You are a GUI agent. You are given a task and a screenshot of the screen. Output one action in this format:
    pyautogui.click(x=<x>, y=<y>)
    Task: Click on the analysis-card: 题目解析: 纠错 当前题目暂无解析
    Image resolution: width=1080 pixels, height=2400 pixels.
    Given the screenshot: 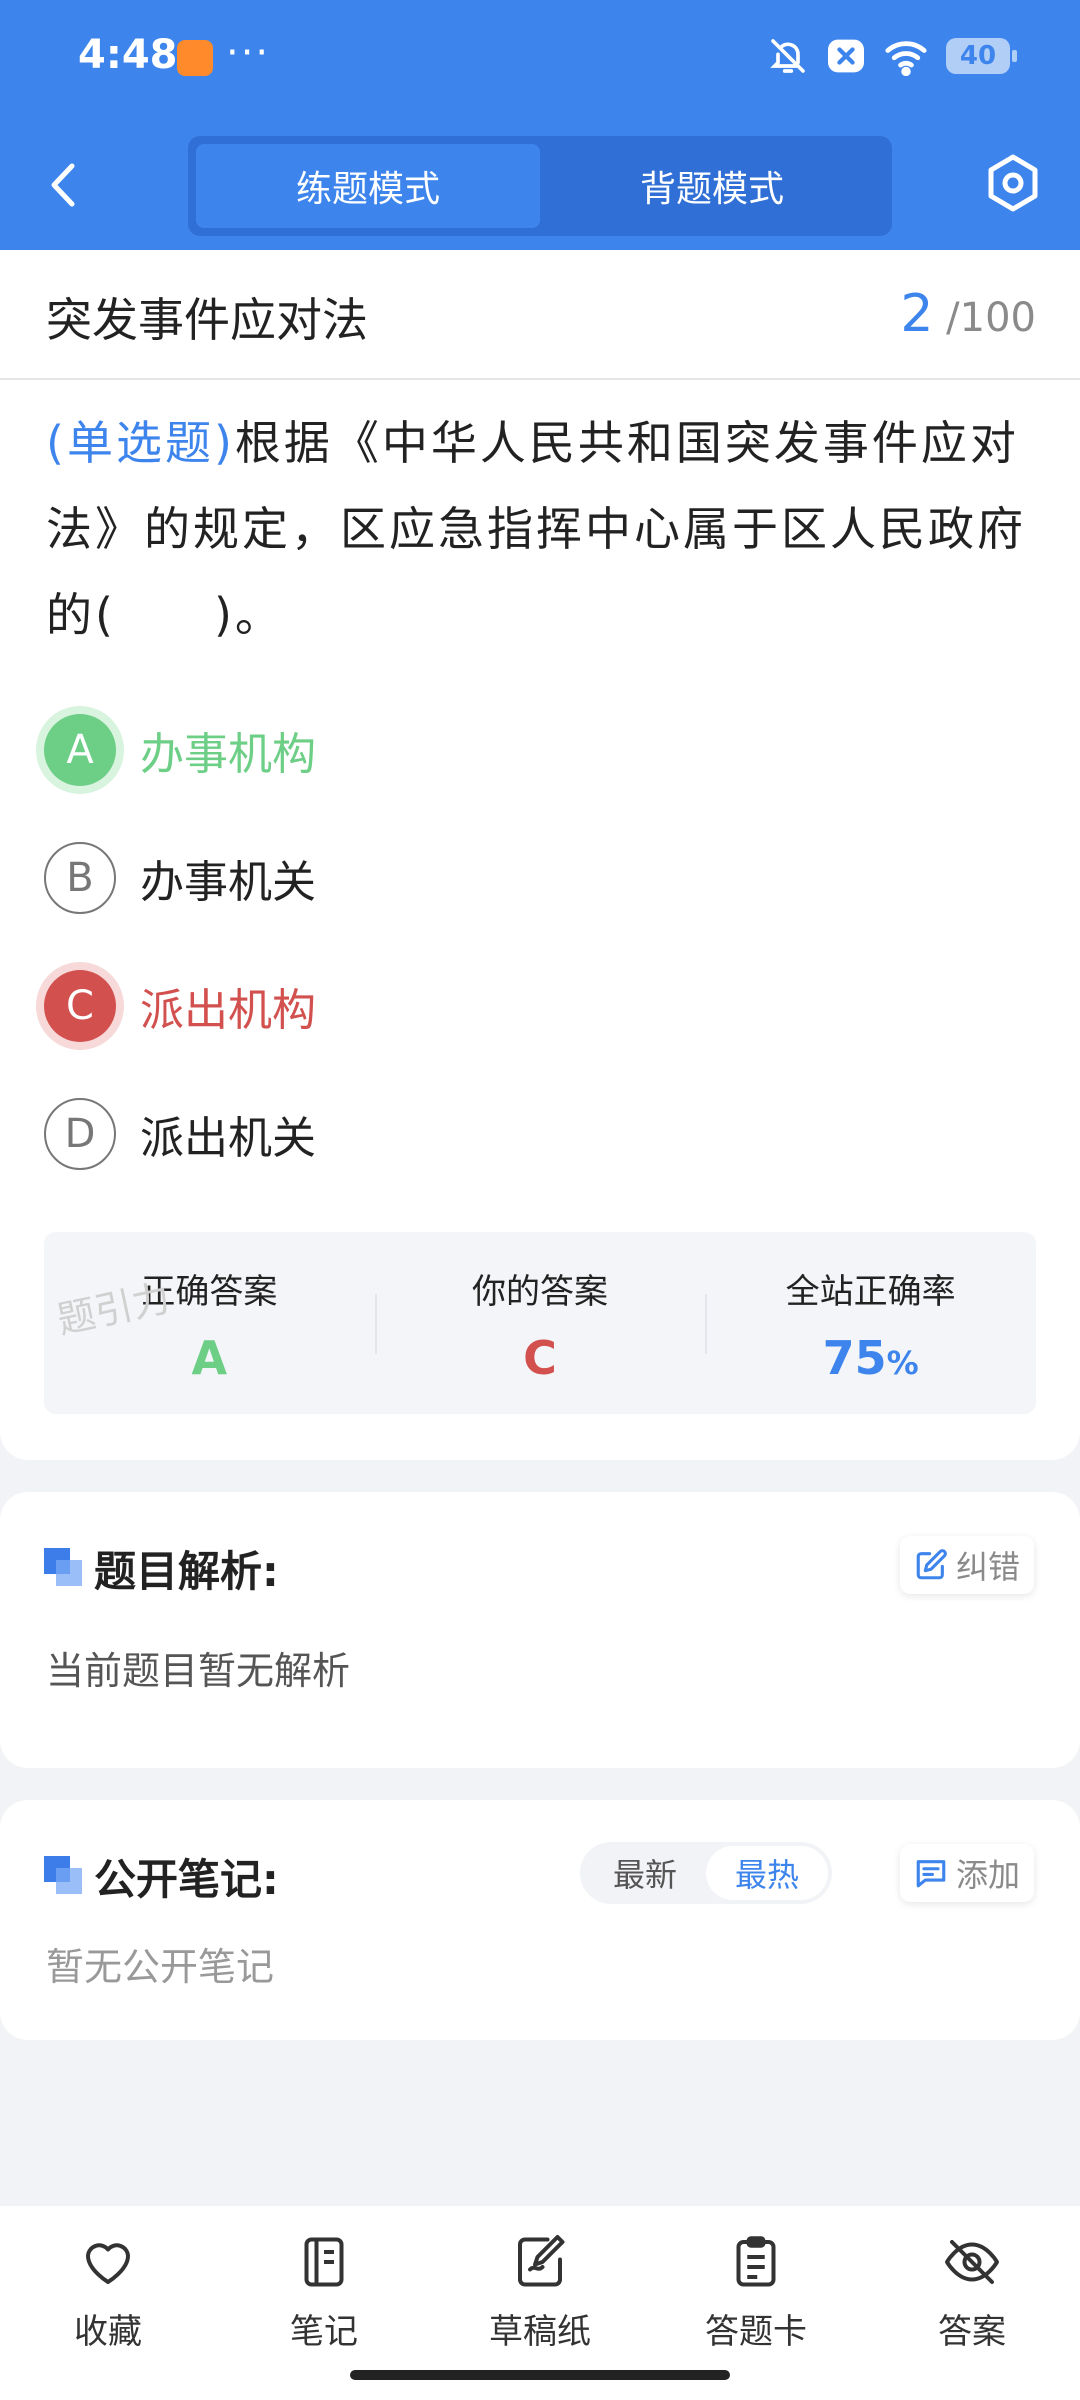 What is the action you would take?
    pyautogui.click(x=540, y=1630)
    